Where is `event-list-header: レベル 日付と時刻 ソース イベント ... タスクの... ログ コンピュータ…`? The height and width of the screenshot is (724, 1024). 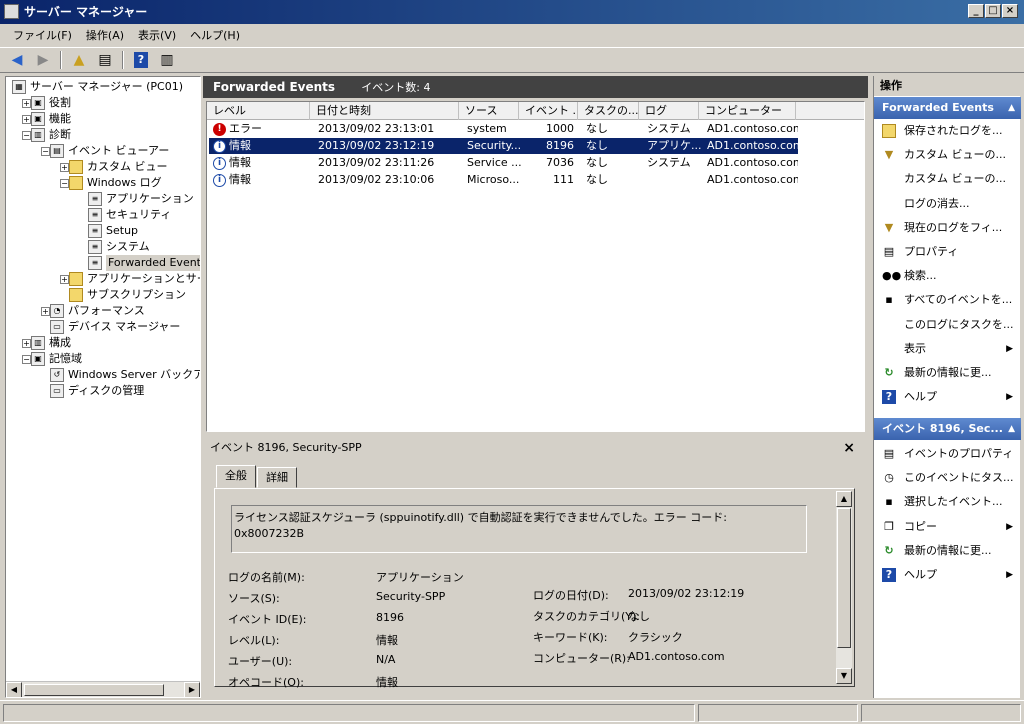 event-list-header: レベル 日付と時刻 ソース イベント ... タスクの... ログ コンピュータ… is located at coordinates (535, 111).